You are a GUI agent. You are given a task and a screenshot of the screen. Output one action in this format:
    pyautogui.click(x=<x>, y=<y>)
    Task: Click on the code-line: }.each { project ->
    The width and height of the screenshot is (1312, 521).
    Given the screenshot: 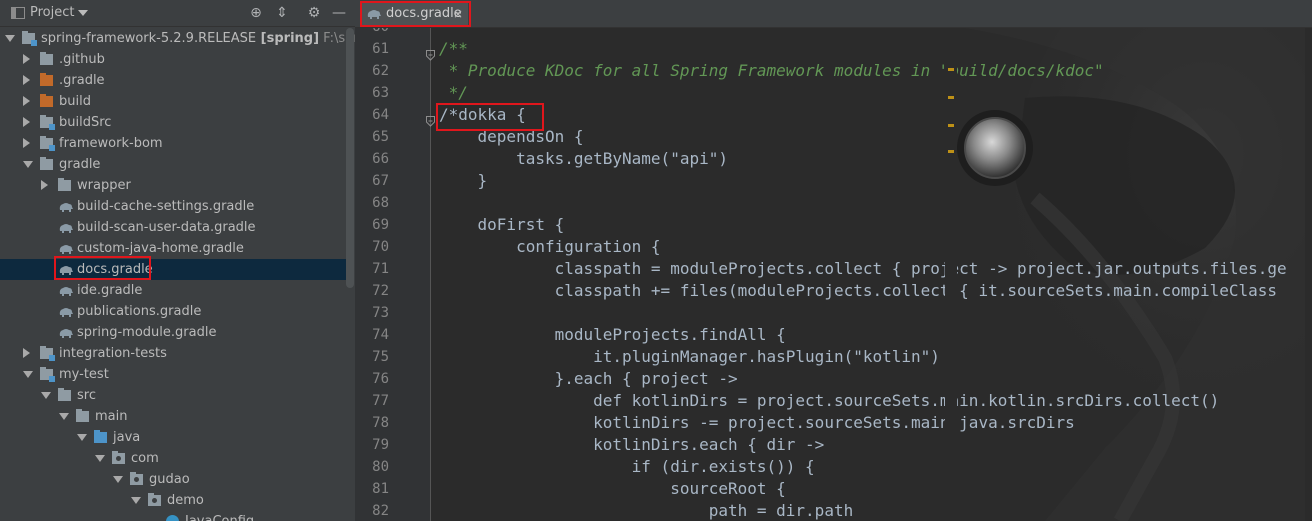 What is the action you would take?
    pyautogui.click(x=588, y=378)
    